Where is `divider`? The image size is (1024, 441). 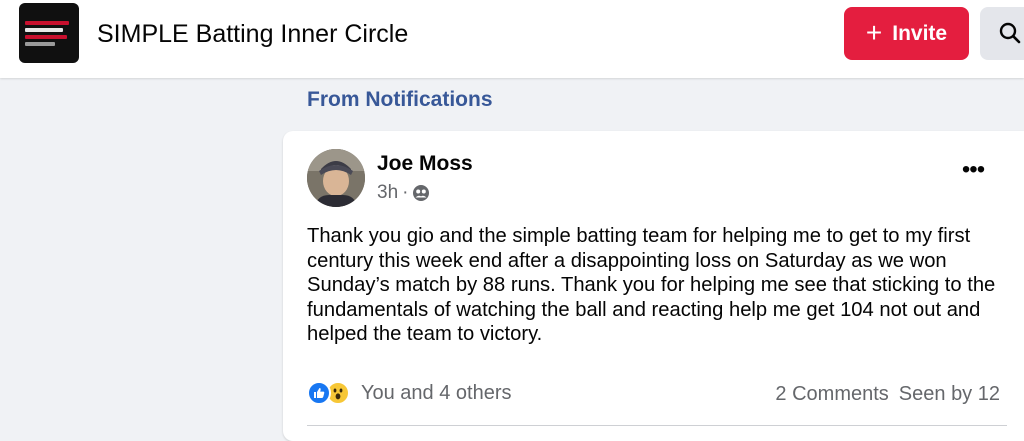
divider is located at coordinates (657, 425).